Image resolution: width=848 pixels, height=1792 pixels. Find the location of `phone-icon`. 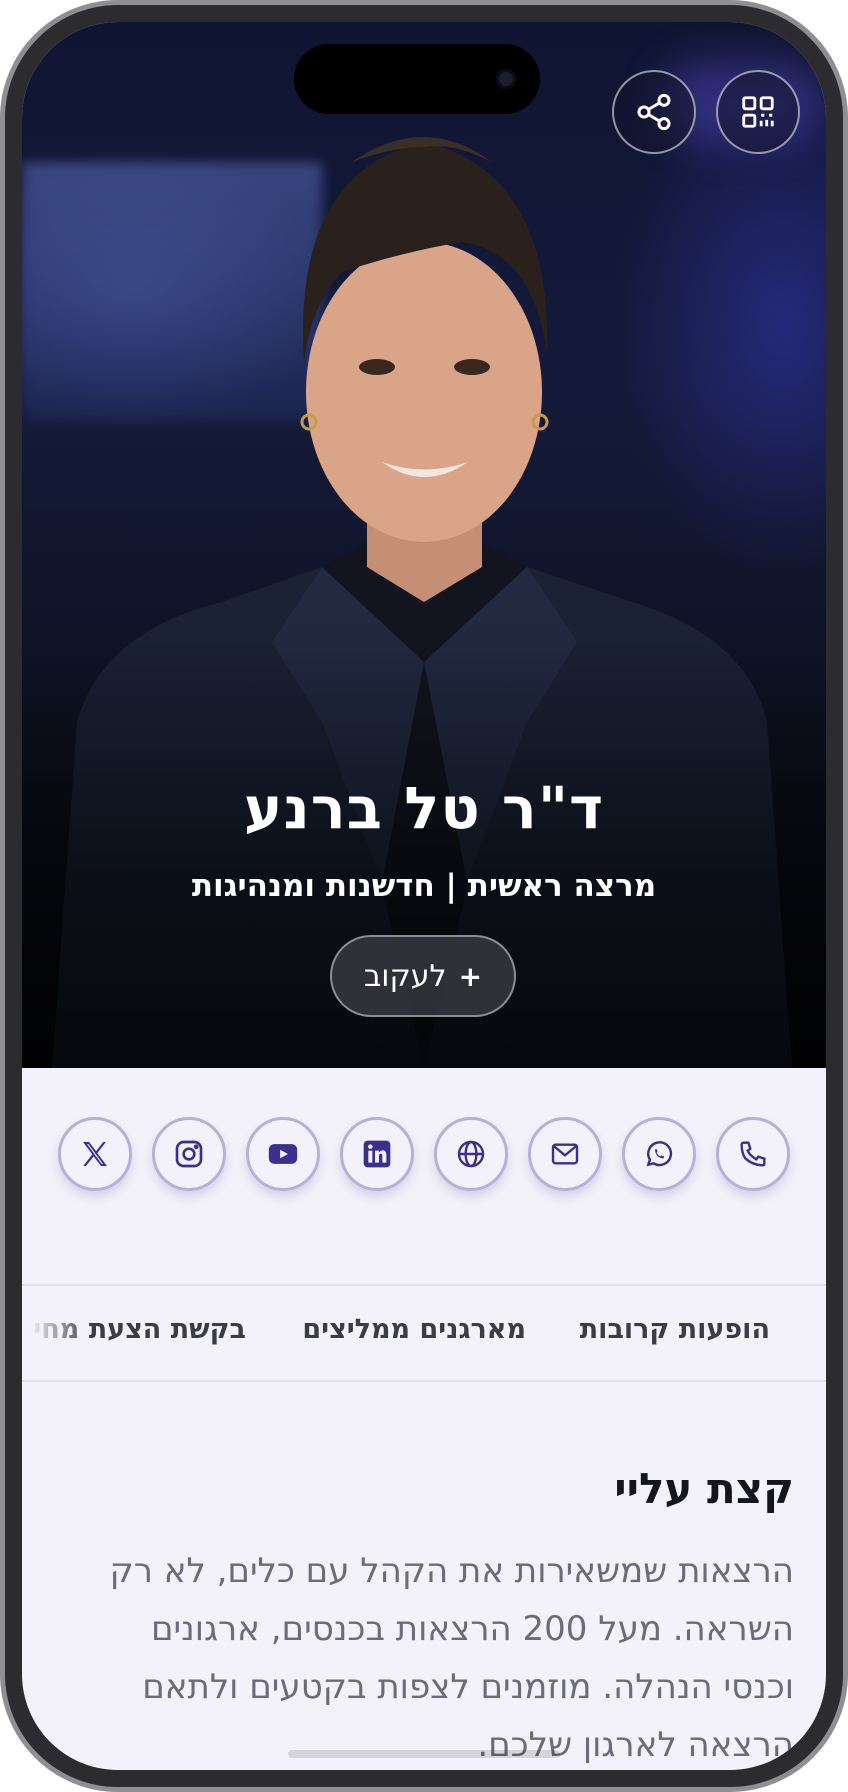

phone-icon is located at coordinates (753, 1154).